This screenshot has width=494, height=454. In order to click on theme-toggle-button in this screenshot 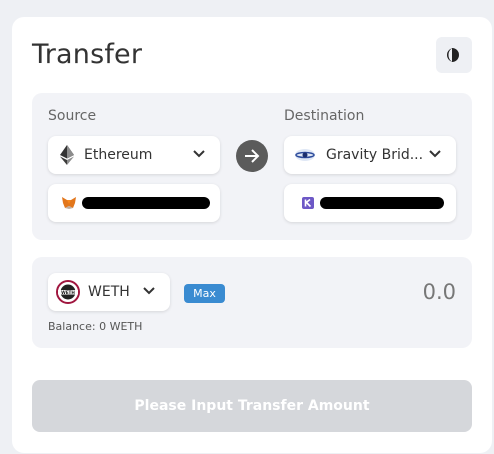, I will do `click(454, 55)`.